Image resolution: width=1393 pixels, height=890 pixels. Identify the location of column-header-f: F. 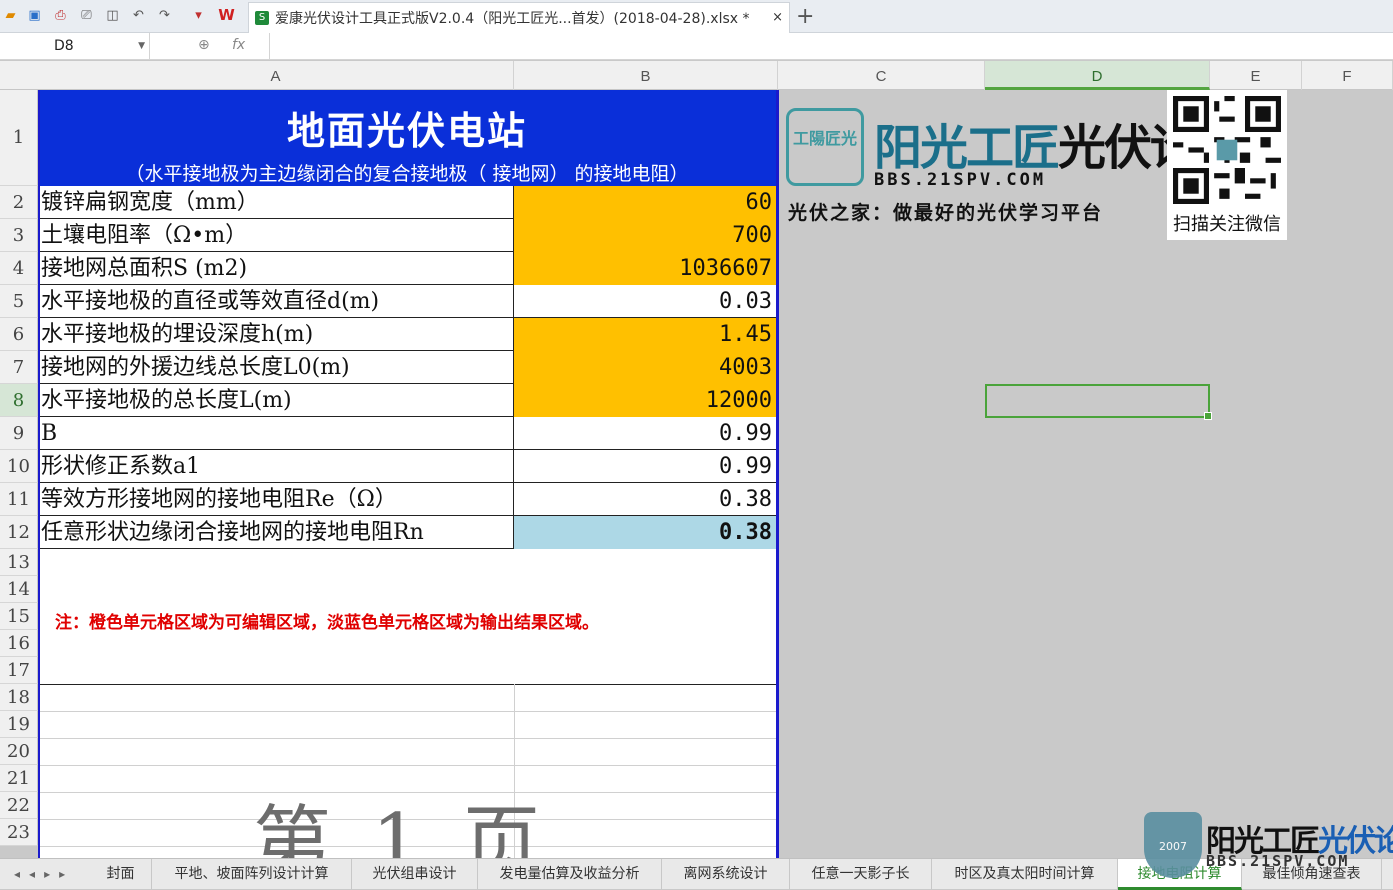
(1347, 75).